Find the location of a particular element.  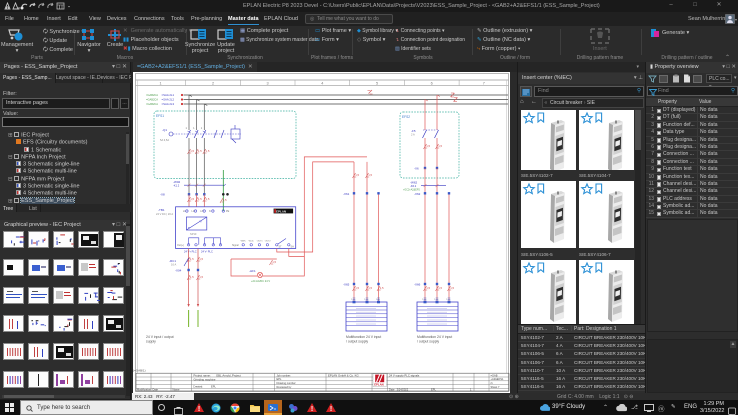

svg-text: +24 AC/DC 24 V is located at coordinates (260, 281).